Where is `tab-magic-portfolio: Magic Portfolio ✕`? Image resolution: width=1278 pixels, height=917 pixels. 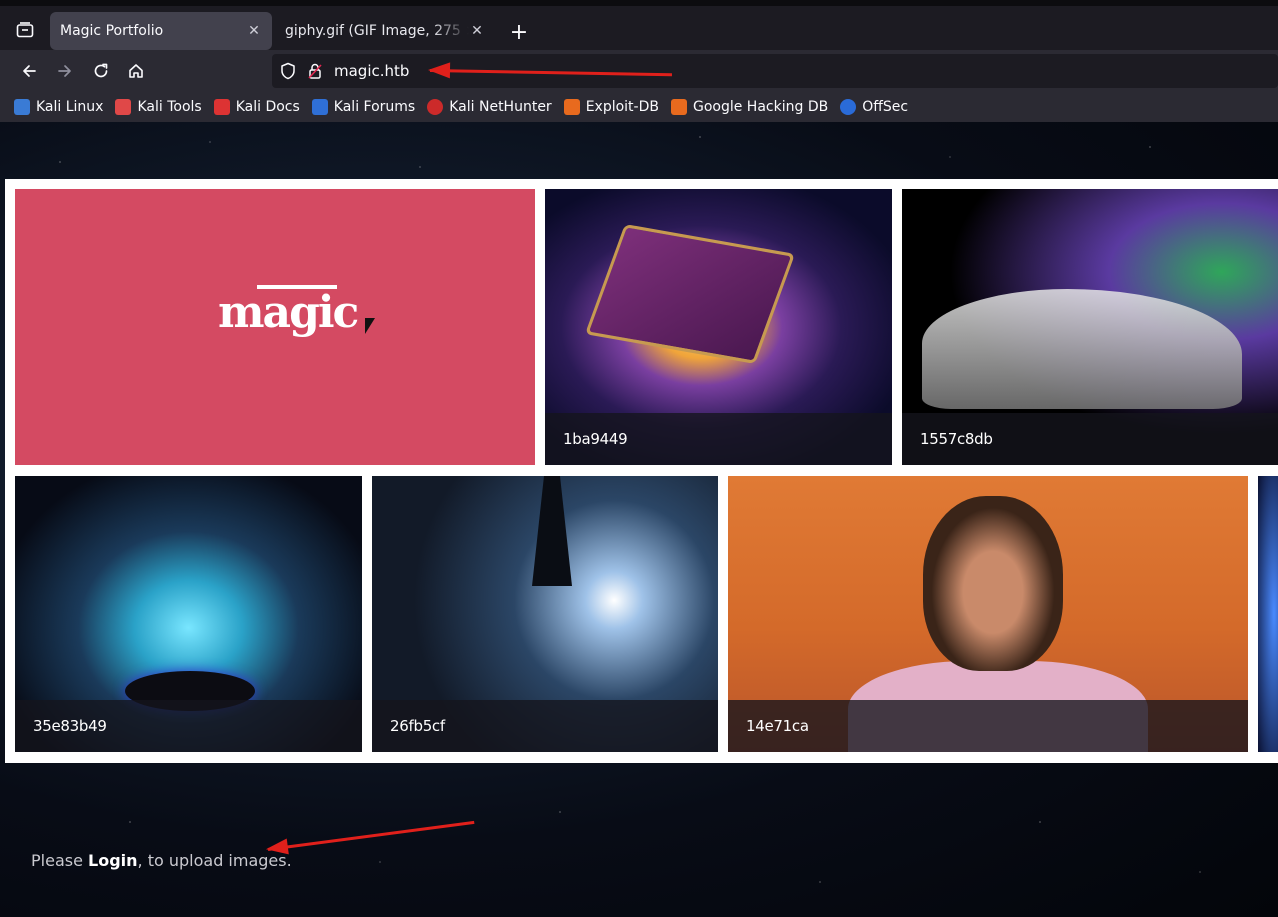
tab-magic-portfolio: Magic Portfolio ✕ is located at coordinates (161, 31).